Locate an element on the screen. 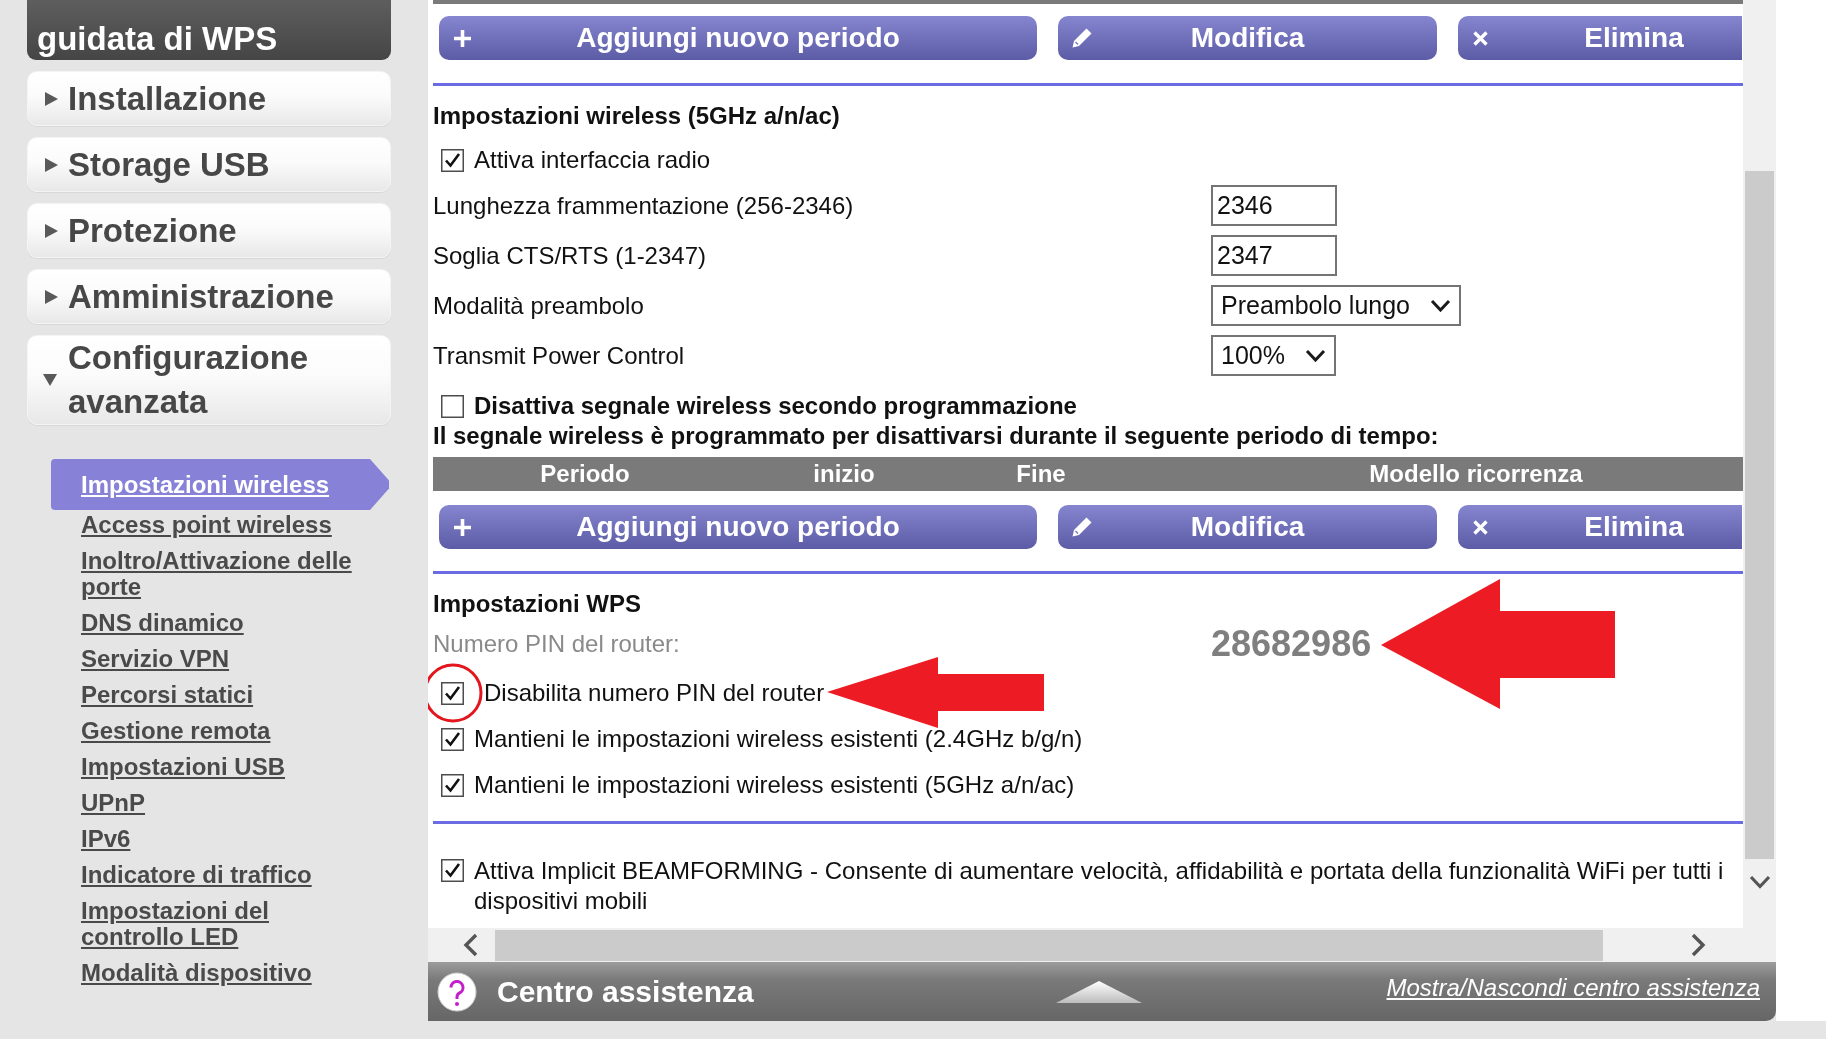 The image size is (1826, 1039). submenu-link: Indicatore di traffico is located at coordinates (220, 878).